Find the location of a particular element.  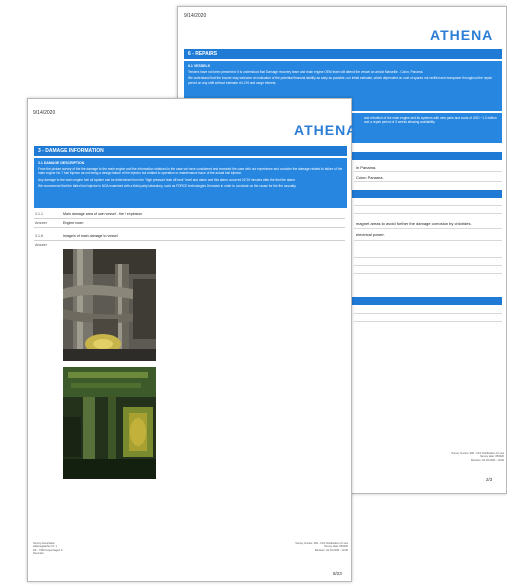

row-number: 3.1.1 is located at coordinates (39, 214).